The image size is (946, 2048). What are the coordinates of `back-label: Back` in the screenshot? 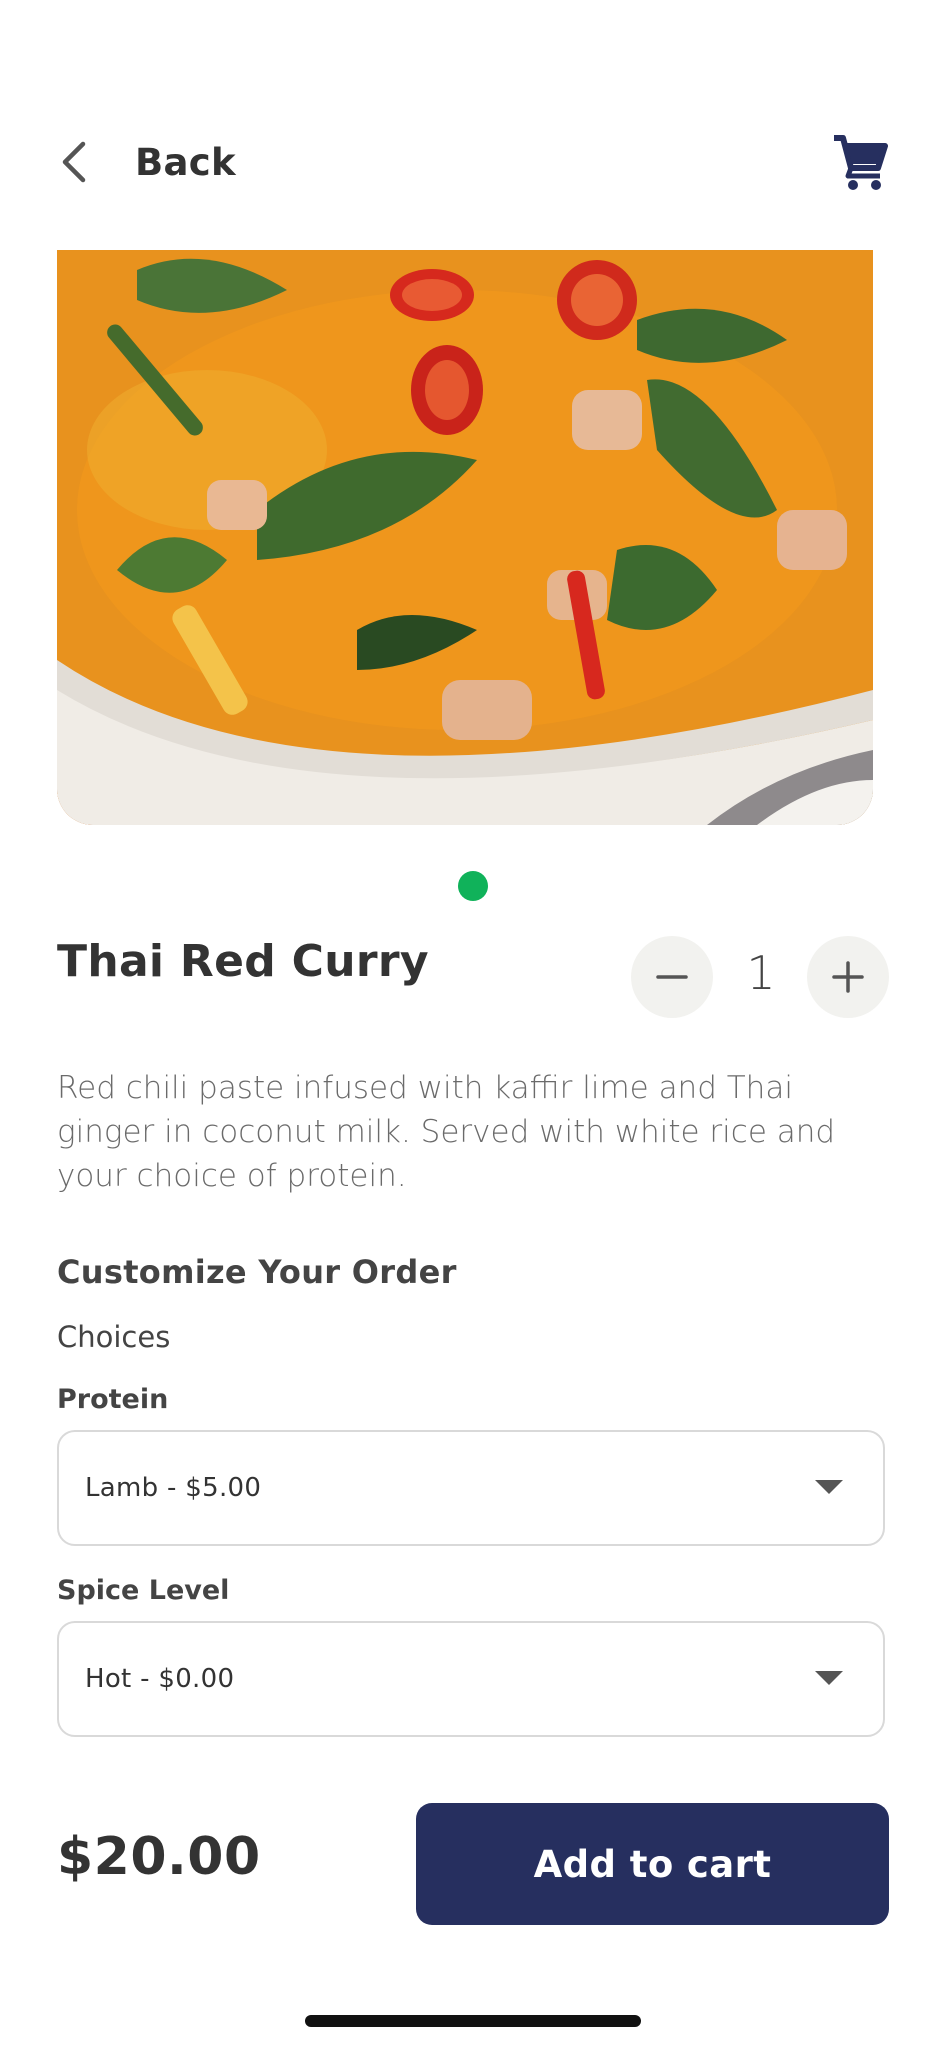 It's located at (185, 162).